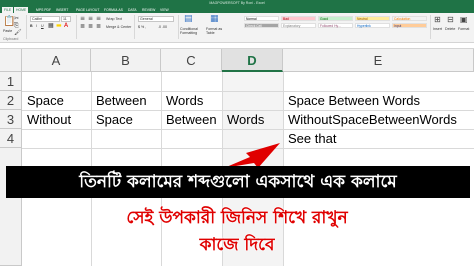 This screenshot has width=474, height=266. I want to click on row-header-2: 2, so click(11, 100).